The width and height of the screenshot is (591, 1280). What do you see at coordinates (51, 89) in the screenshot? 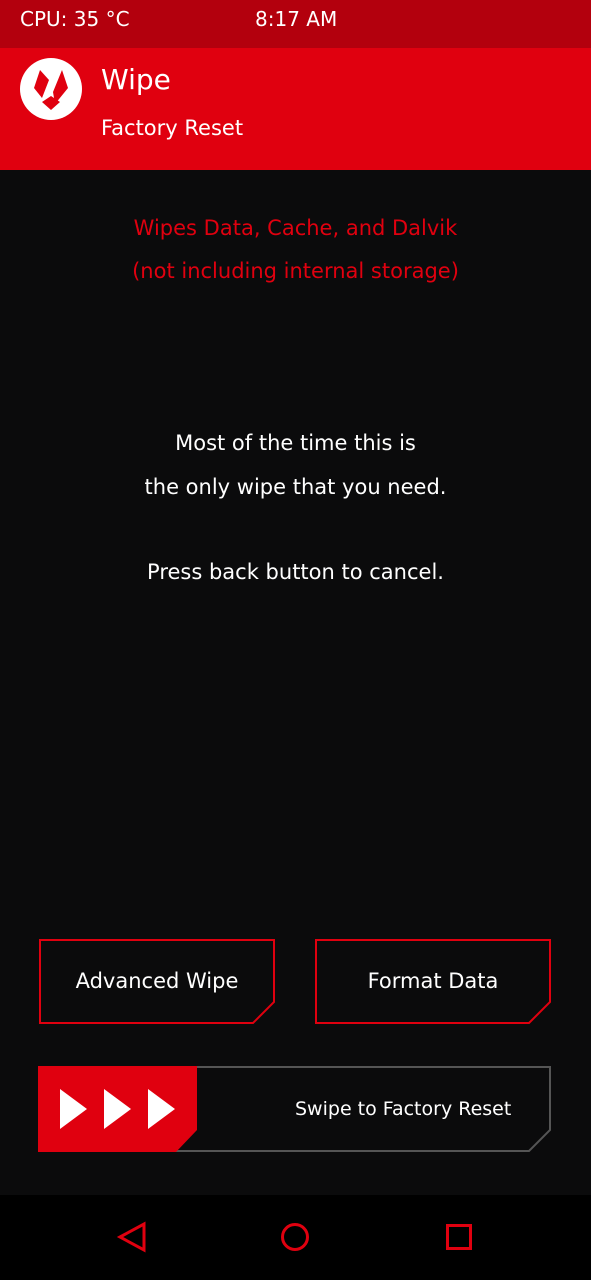
I see `twrp-logo-icon` at bounding box center [51, 89].